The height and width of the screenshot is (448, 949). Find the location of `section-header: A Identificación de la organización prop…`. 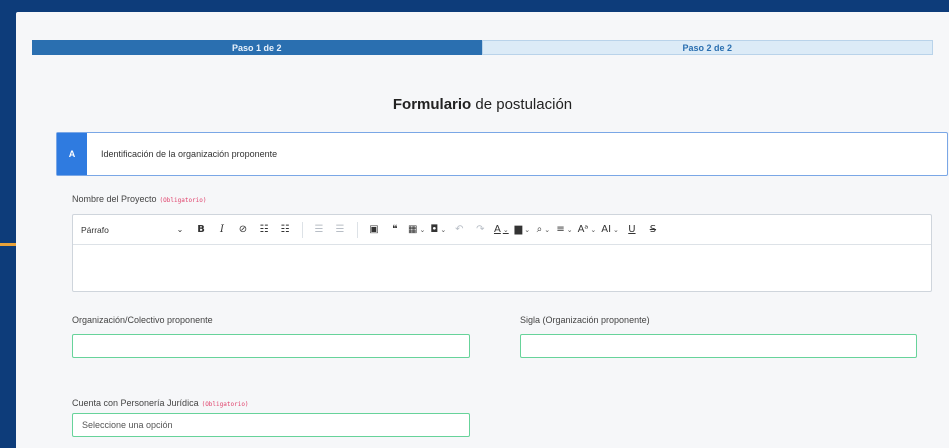

section-header: A Identificación de la organización prop… is located at coordinates (502, 154).